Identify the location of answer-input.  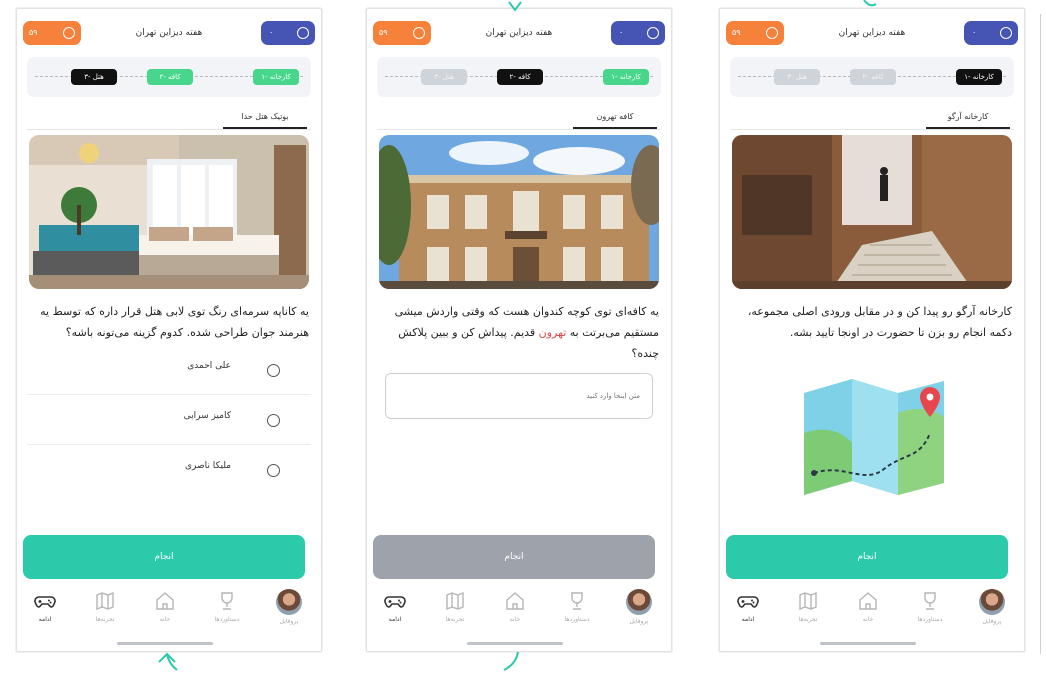
(519, 396).